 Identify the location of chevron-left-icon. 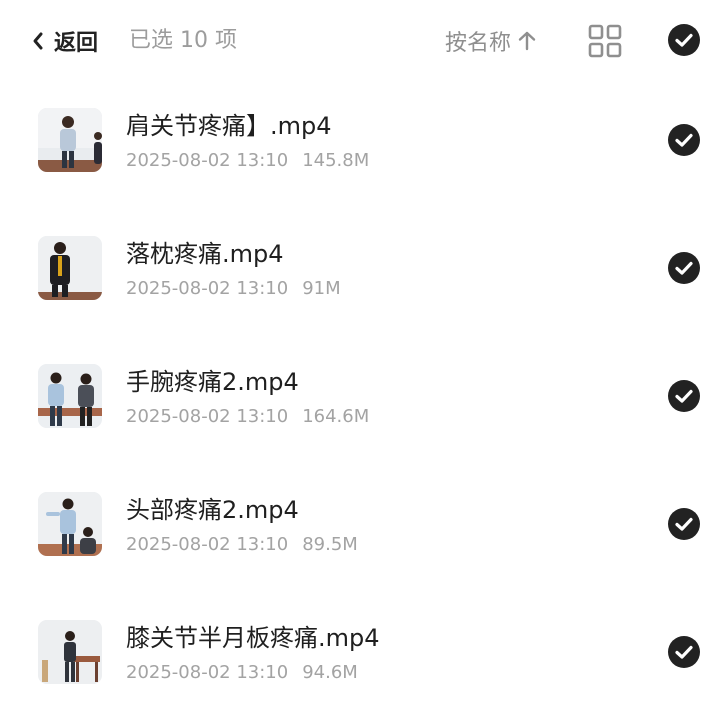
(39, 41).